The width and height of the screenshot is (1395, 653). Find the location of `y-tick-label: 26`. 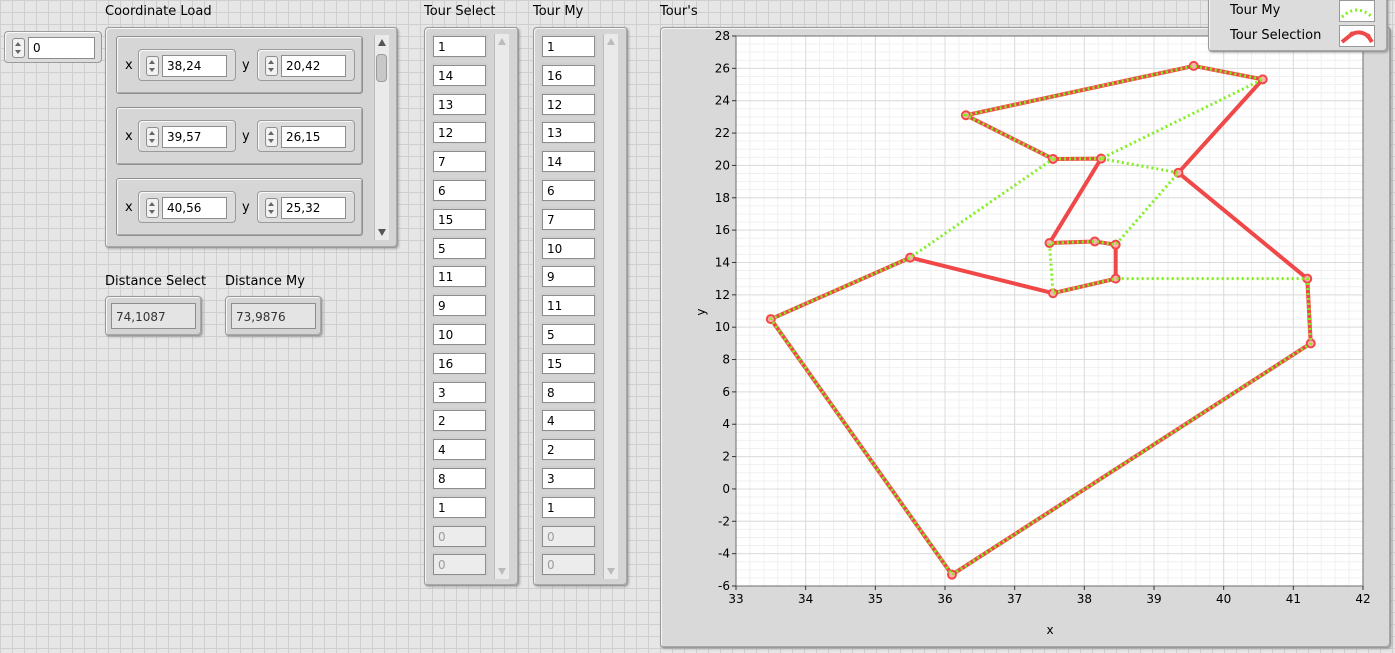

y-tick-label: 26 is located at coordinates (722, 68).